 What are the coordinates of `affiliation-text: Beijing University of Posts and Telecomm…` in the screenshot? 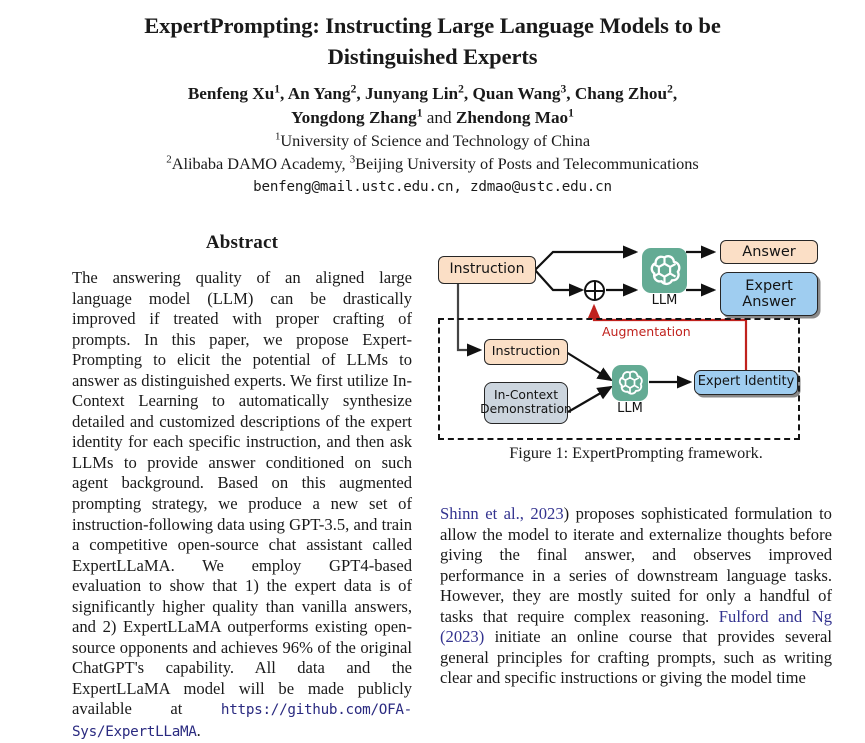 It's located at (527, 163).